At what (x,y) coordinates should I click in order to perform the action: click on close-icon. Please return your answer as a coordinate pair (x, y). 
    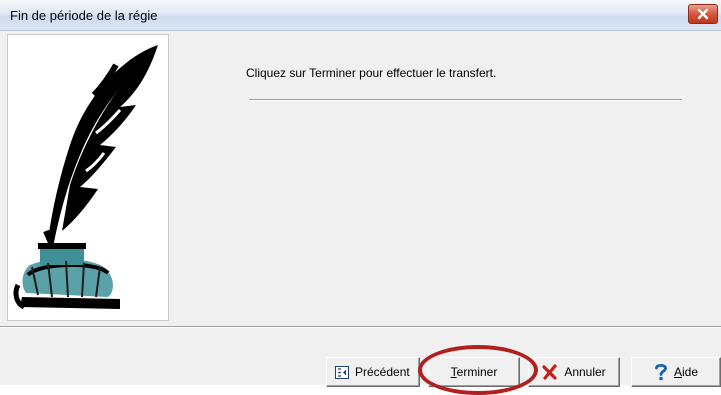
    Looking at the image, I should click on (703, 14).